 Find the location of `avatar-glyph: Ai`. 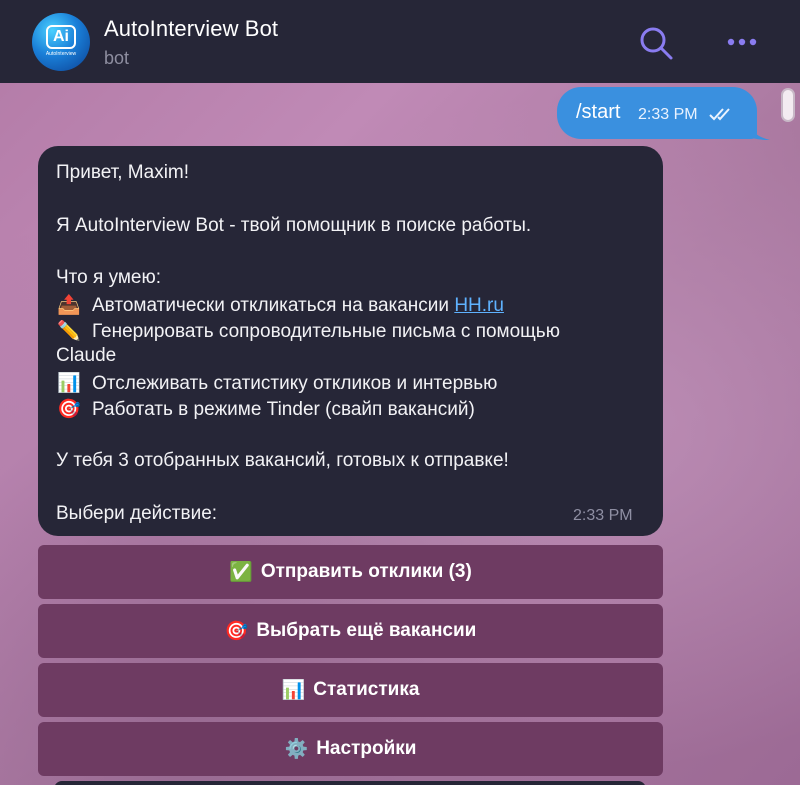

avatar-glyph: Ai is located at coordinates (61, 37).